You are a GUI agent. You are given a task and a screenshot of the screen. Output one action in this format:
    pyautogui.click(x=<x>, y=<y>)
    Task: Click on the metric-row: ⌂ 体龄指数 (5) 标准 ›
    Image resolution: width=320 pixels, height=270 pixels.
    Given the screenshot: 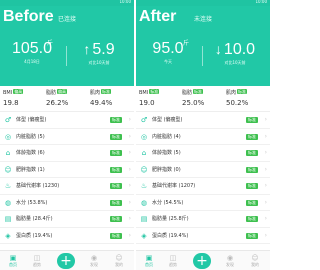 What is the action you would take?
    pyautogui.click(x=203, y=153)
    